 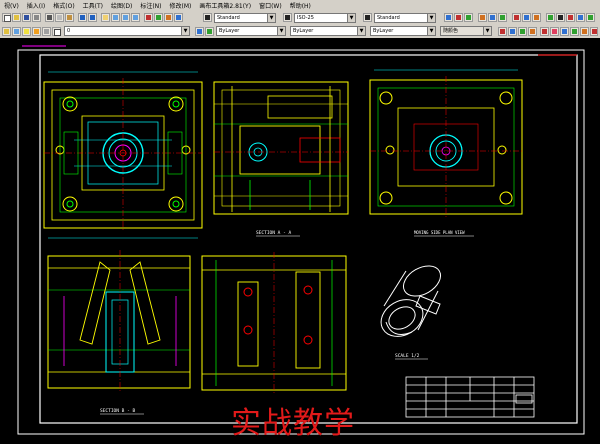 I want to click on menu-insert: 插入(I), so click(x=36, y=5).